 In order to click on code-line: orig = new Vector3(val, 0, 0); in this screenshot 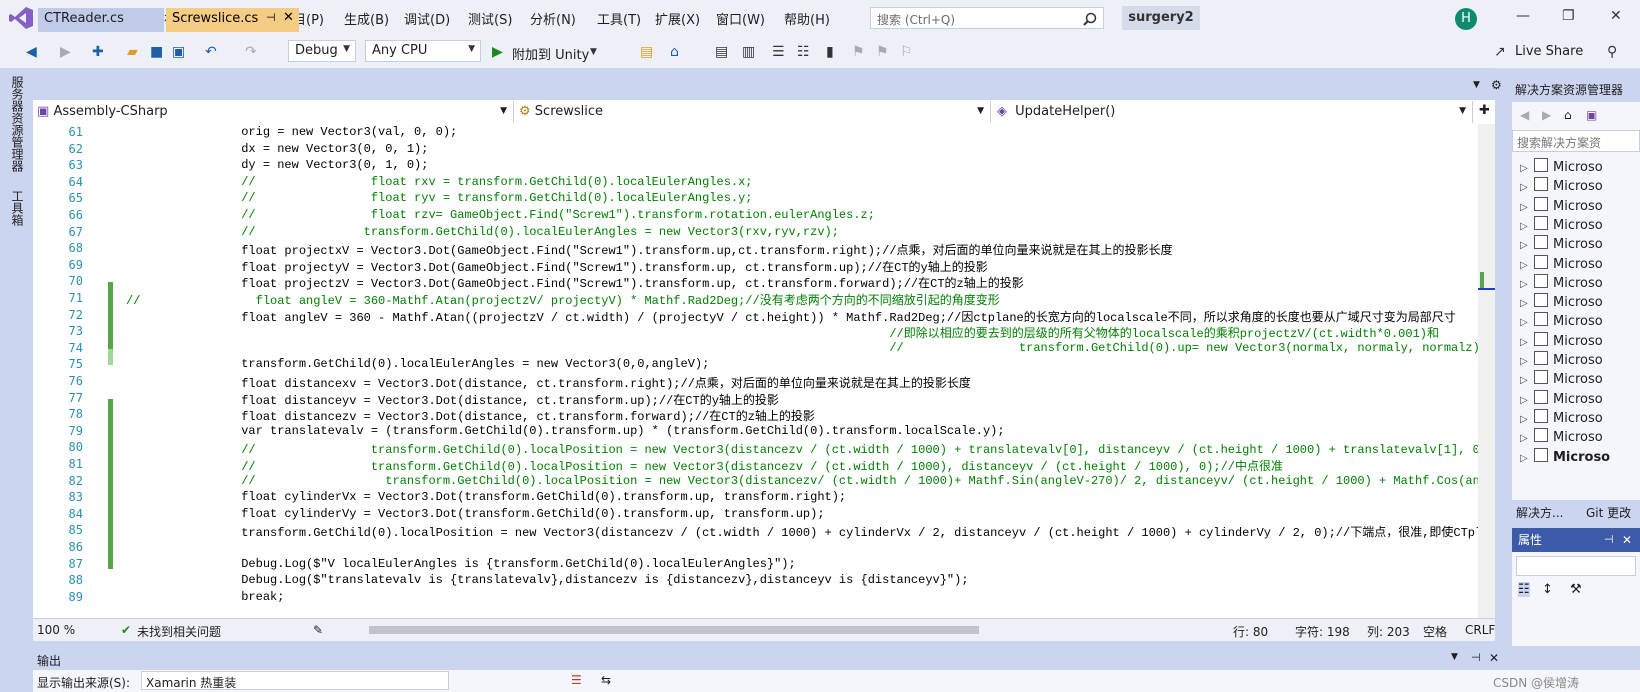, I will do `click(291, 132)`.